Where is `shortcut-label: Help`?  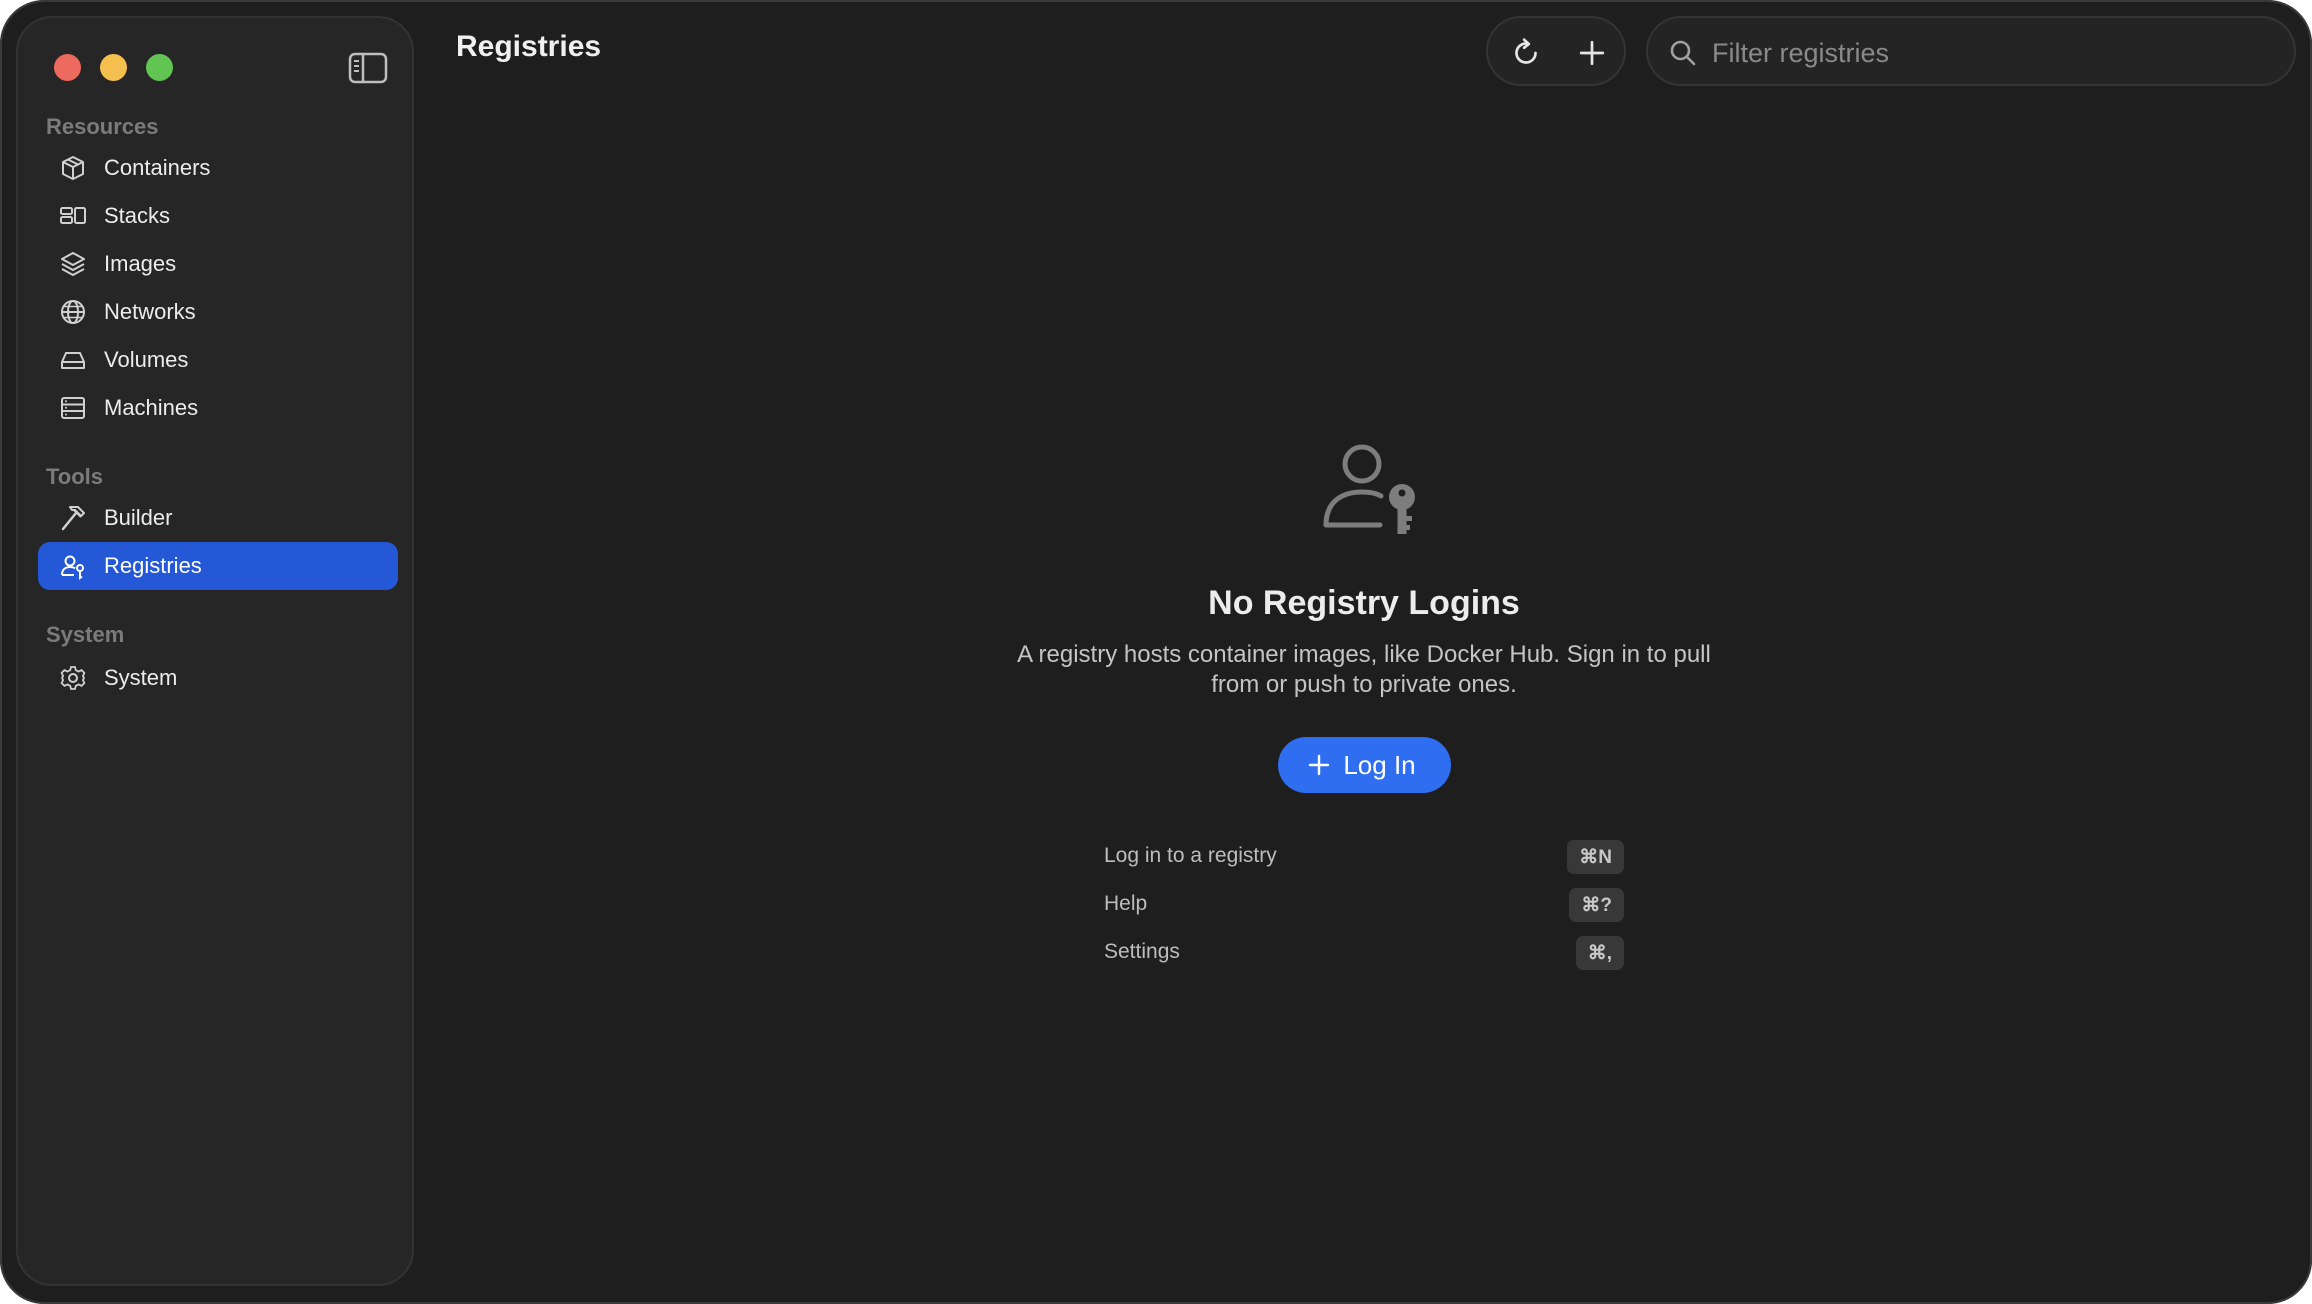
shortcut-label: Help is located at coordinates (1126, 903).